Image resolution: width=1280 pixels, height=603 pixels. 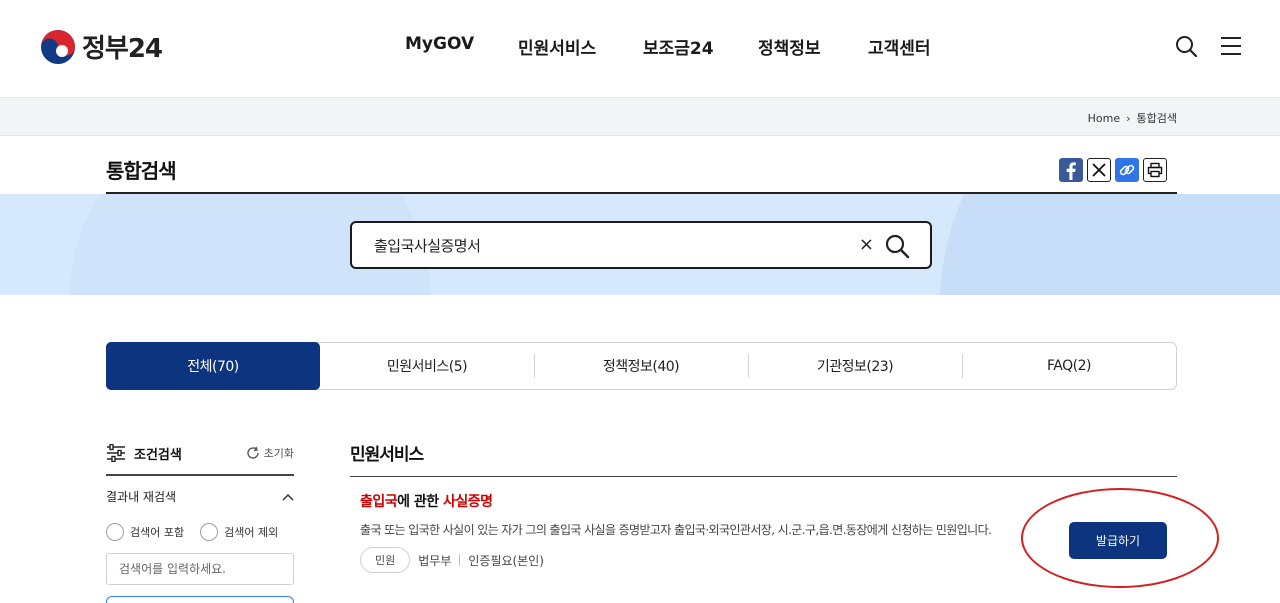 I want to click on highlight-term: 출입국, so click(x=379, y=502).